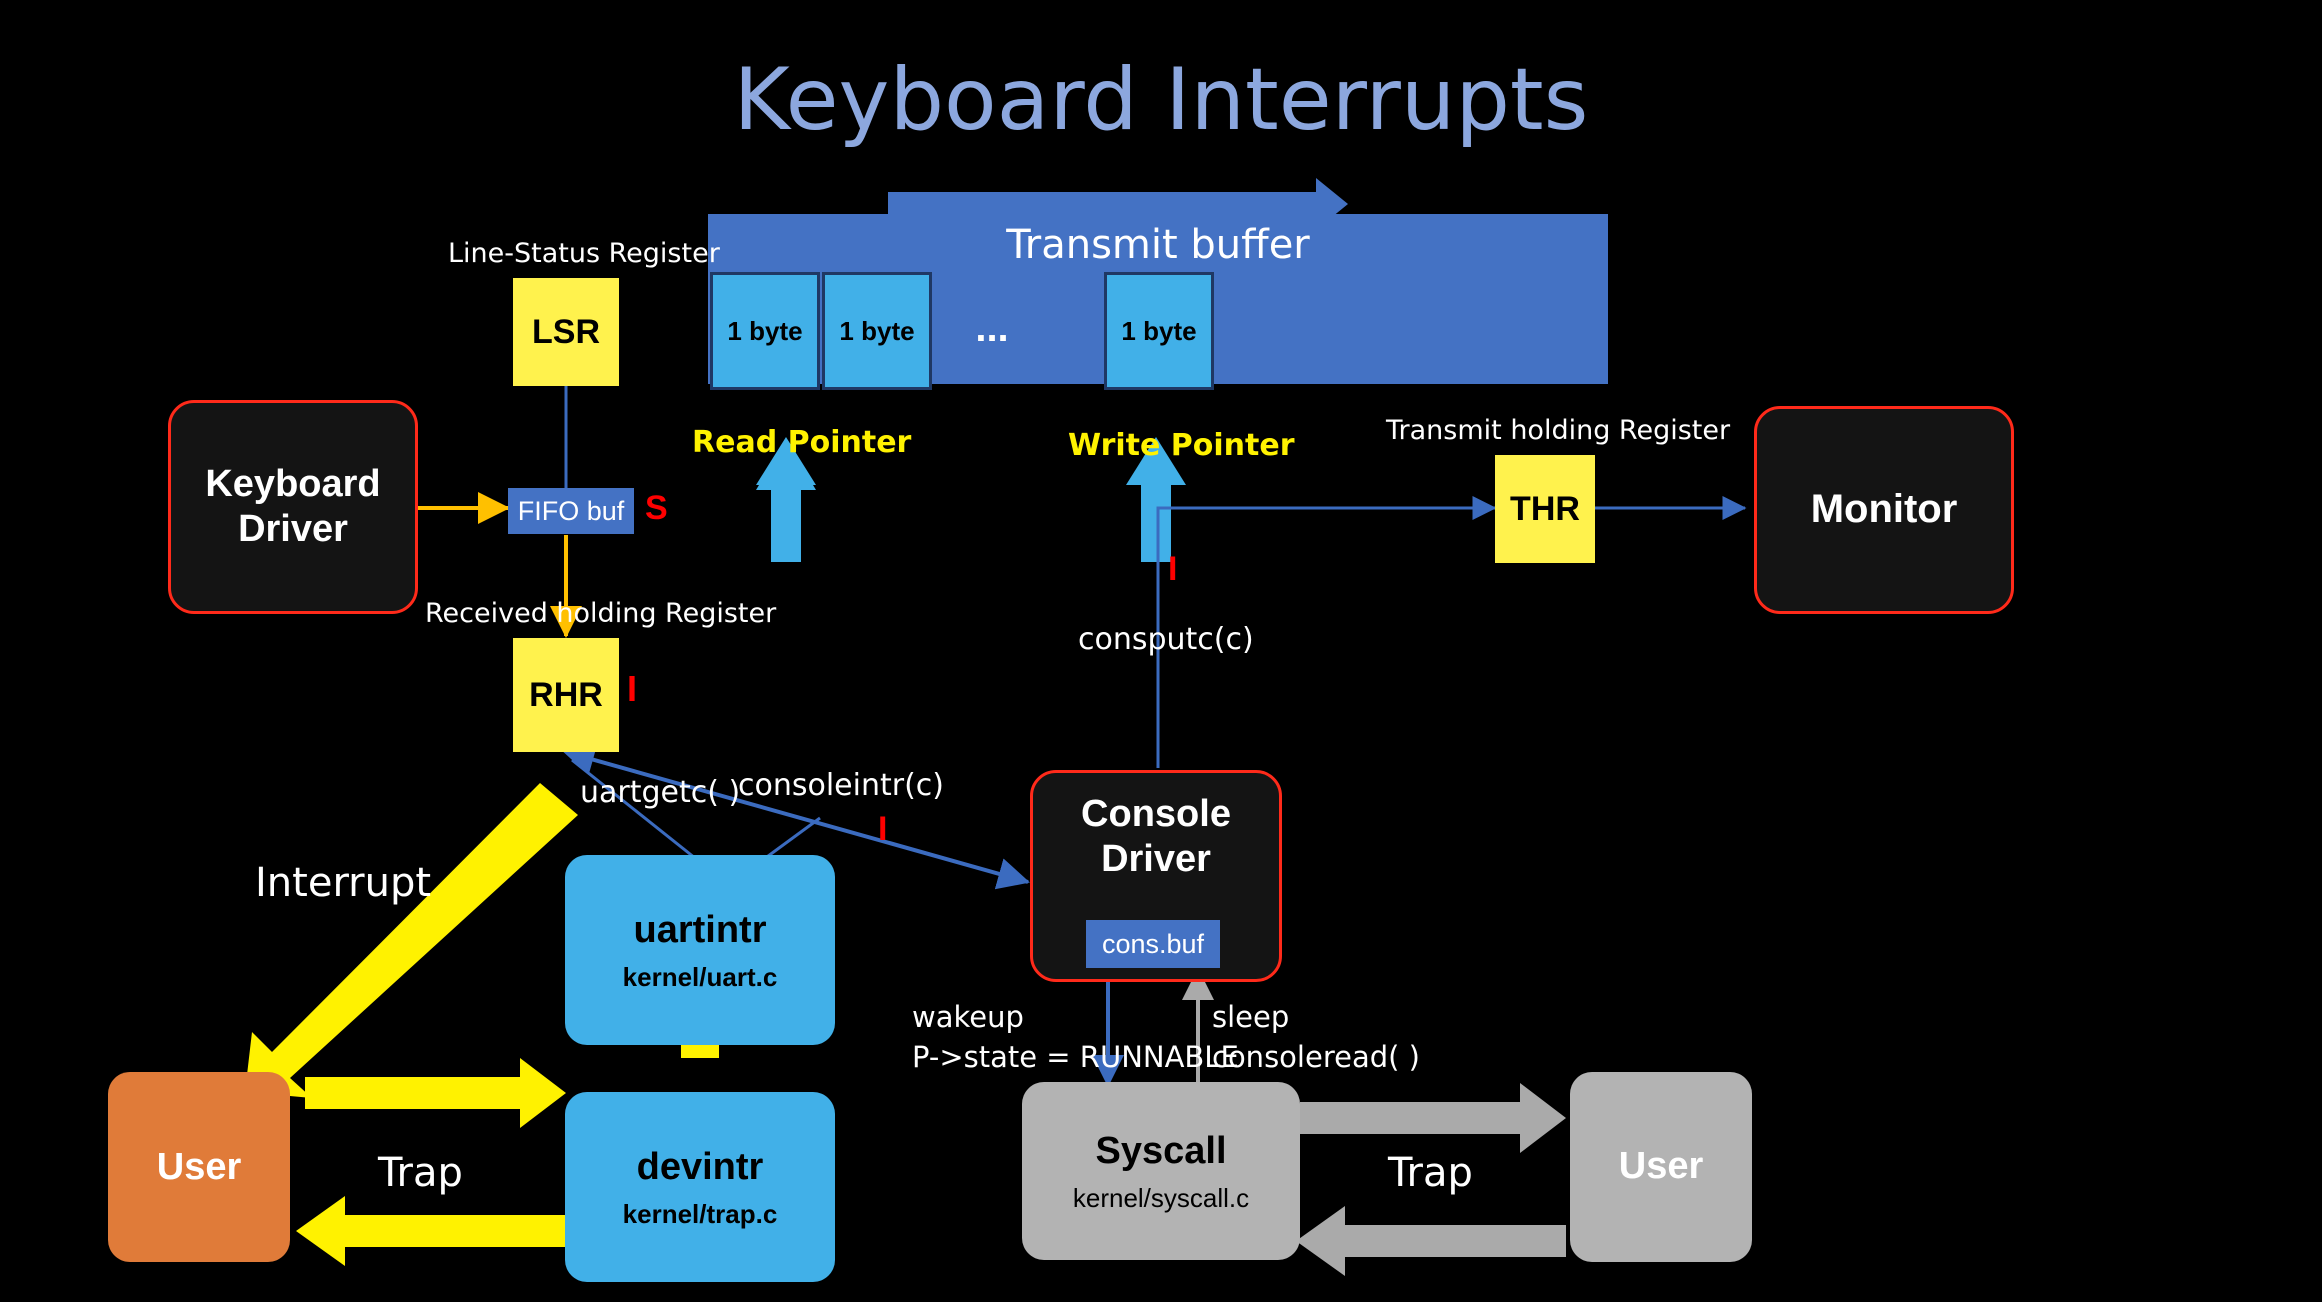 The image size is (2322, 1302). Describe the element at coordinates (1161, 1151) in the screenshot. I see `syscall-label: Syscall` at that location.